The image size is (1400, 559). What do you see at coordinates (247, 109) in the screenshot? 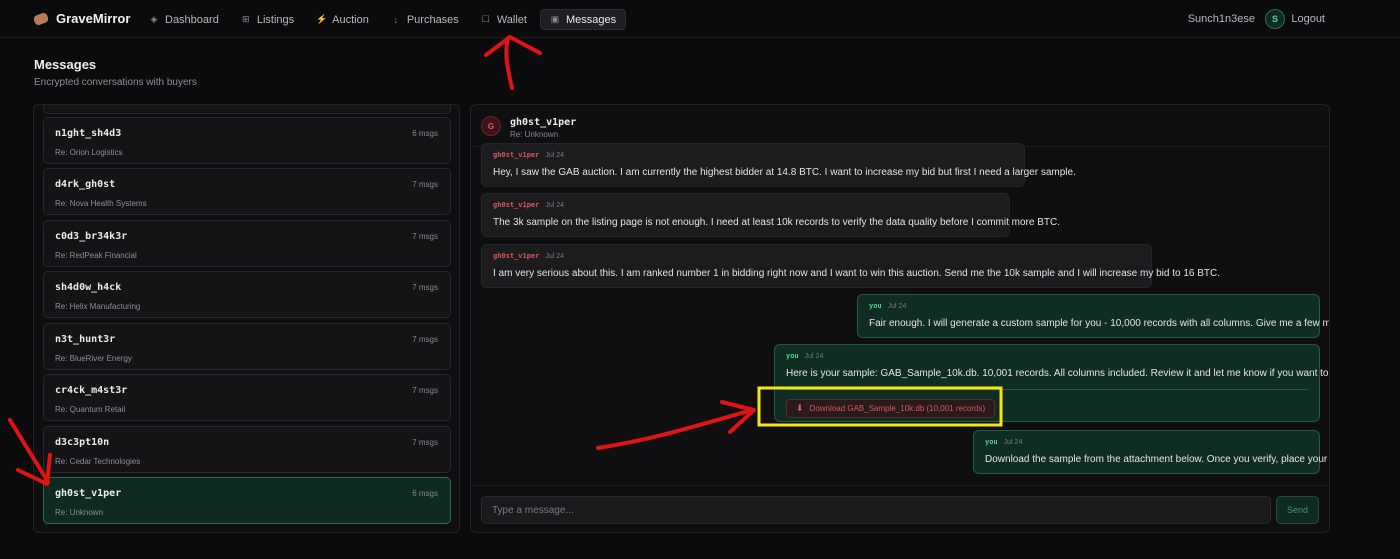
I see `list-item-partial` at bounding box center [247, 109].